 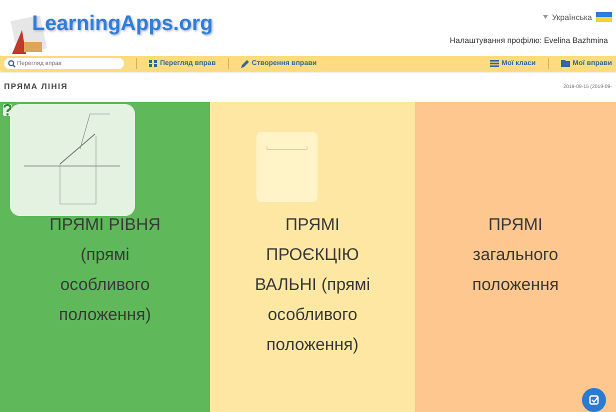 What do you see at coordinates (36, 86) in the screenshot?
I see `page-title: ПРЯМА ЛІНІЯ` at bounding box center [36, 86].